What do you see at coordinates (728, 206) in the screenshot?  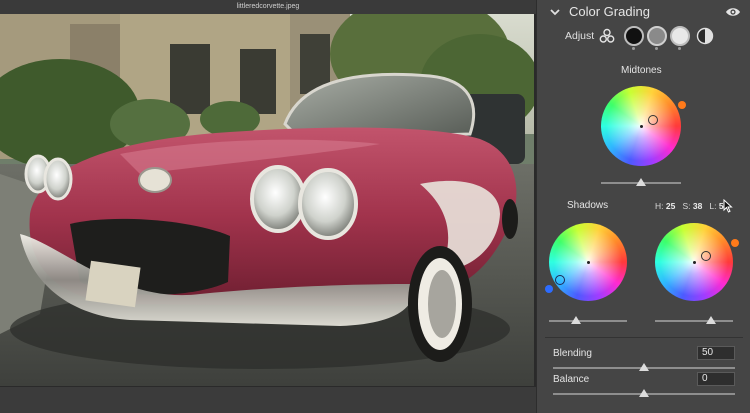 I see `cursor-icon` at bounding box center [728, 206].